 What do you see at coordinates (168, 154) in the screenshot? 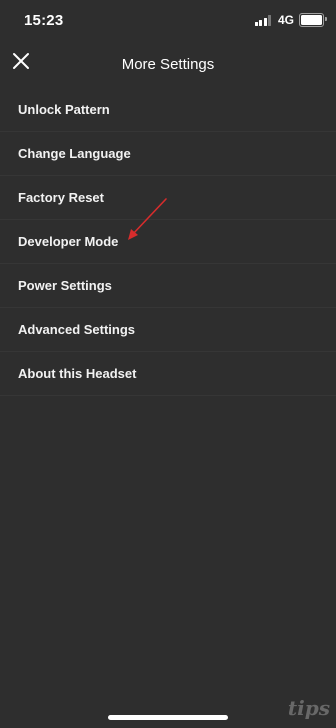
I see `settings-item-change-language: Change Language` at bounding box center [168, 154].